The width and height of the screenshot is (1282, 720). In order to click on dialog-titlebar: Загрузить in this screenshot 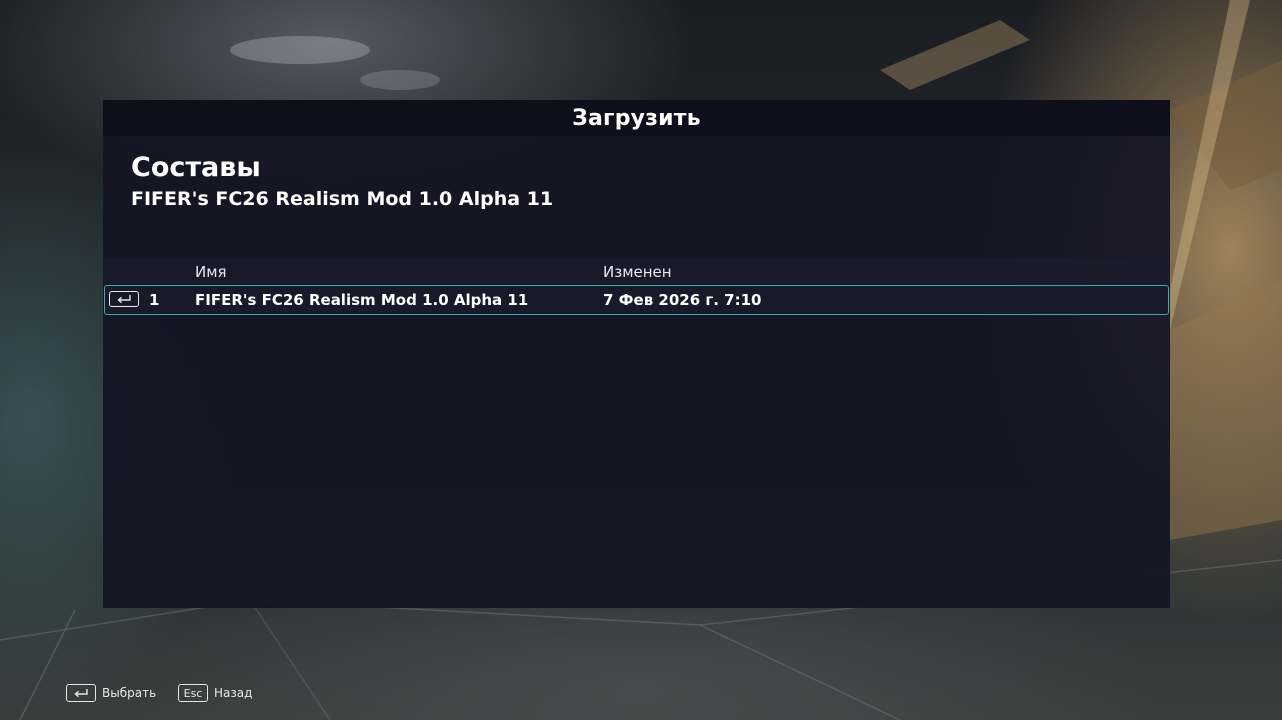, I will do `click(636, 118)`.